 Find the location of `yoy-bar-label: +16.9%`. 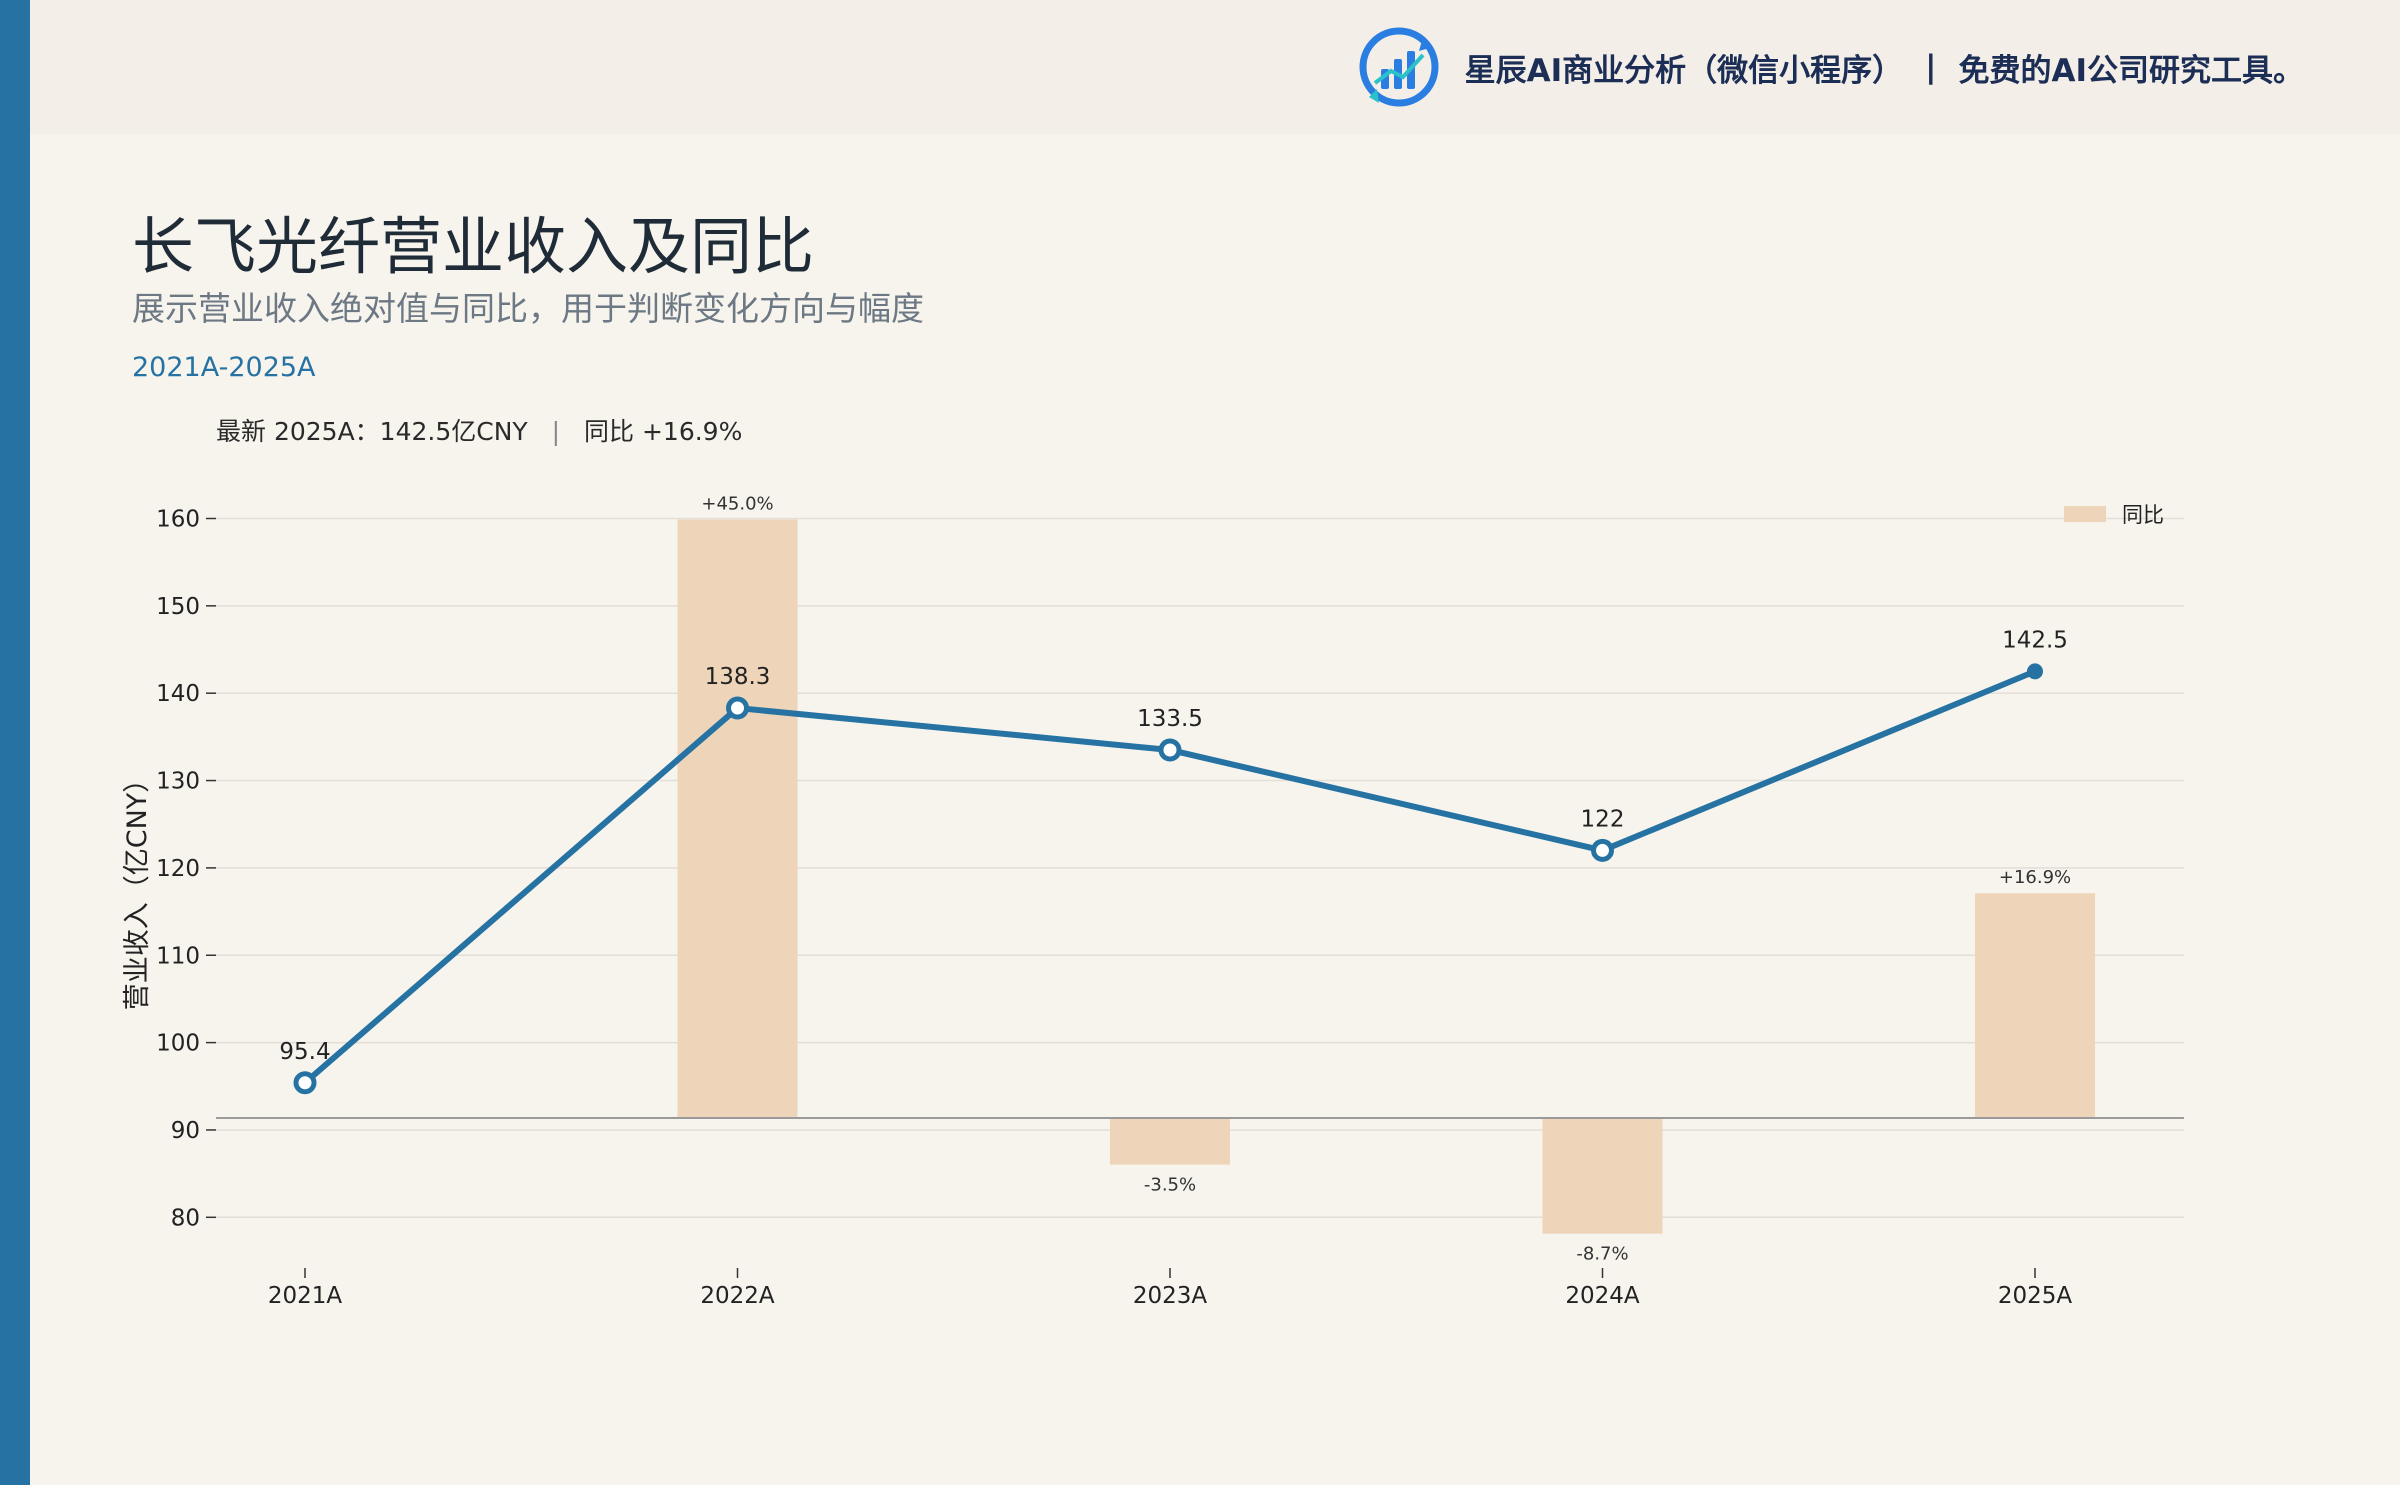

yoy-bar-label: +16.9% is located at coordinates (2035, 877).